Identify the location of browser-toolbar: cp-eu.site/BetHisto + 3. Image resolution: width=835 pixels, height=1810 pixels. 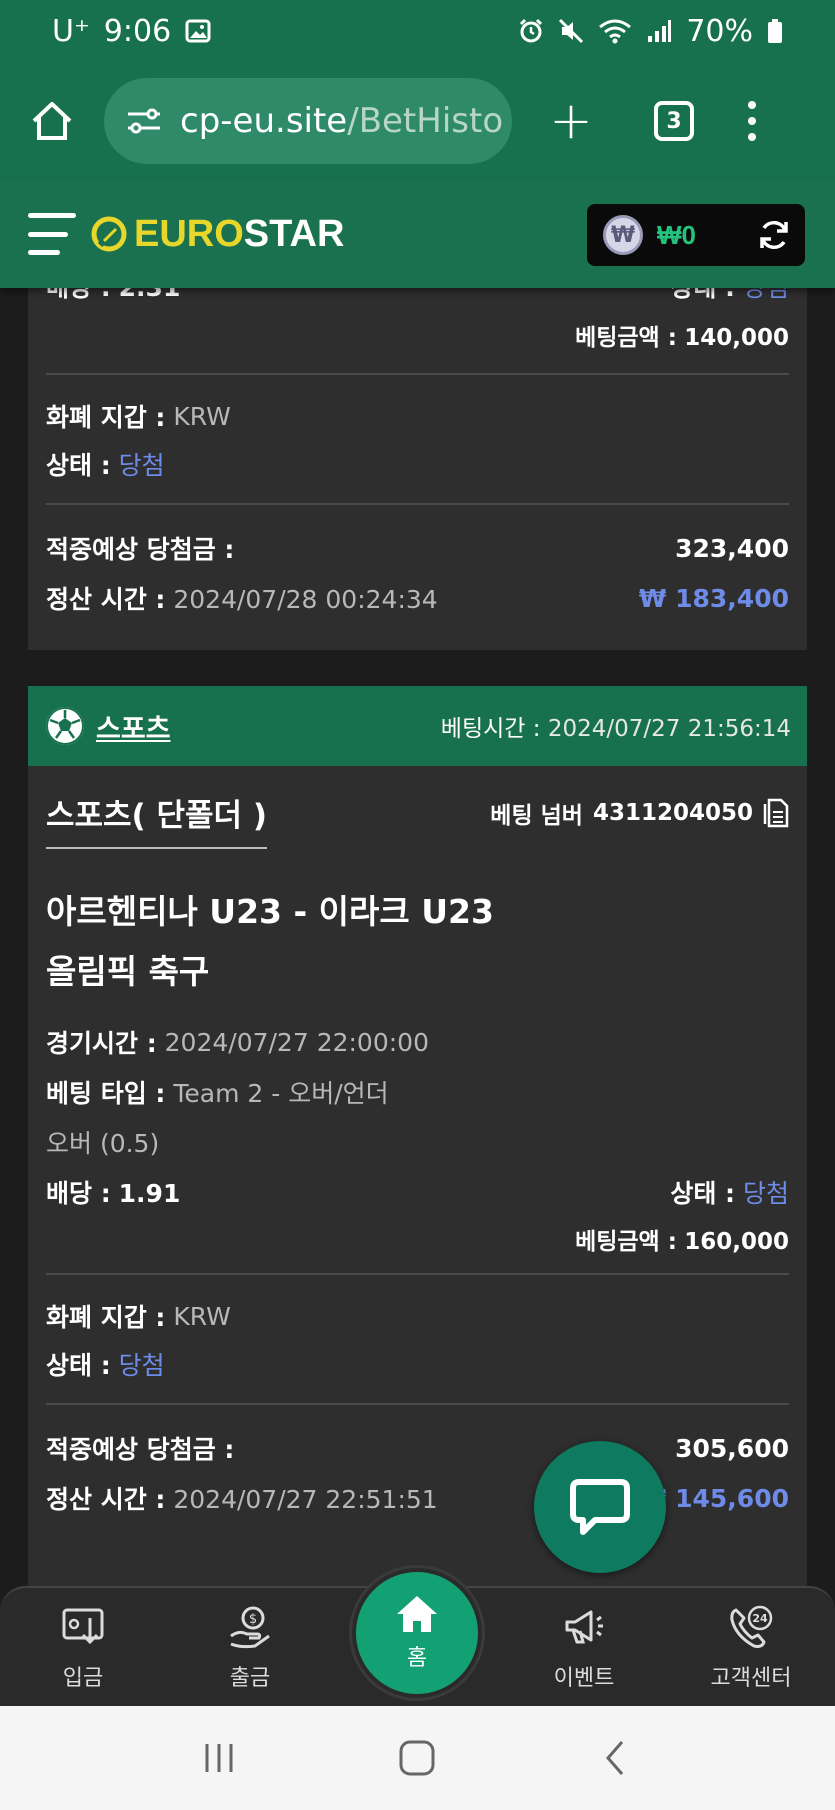
(417, 121).